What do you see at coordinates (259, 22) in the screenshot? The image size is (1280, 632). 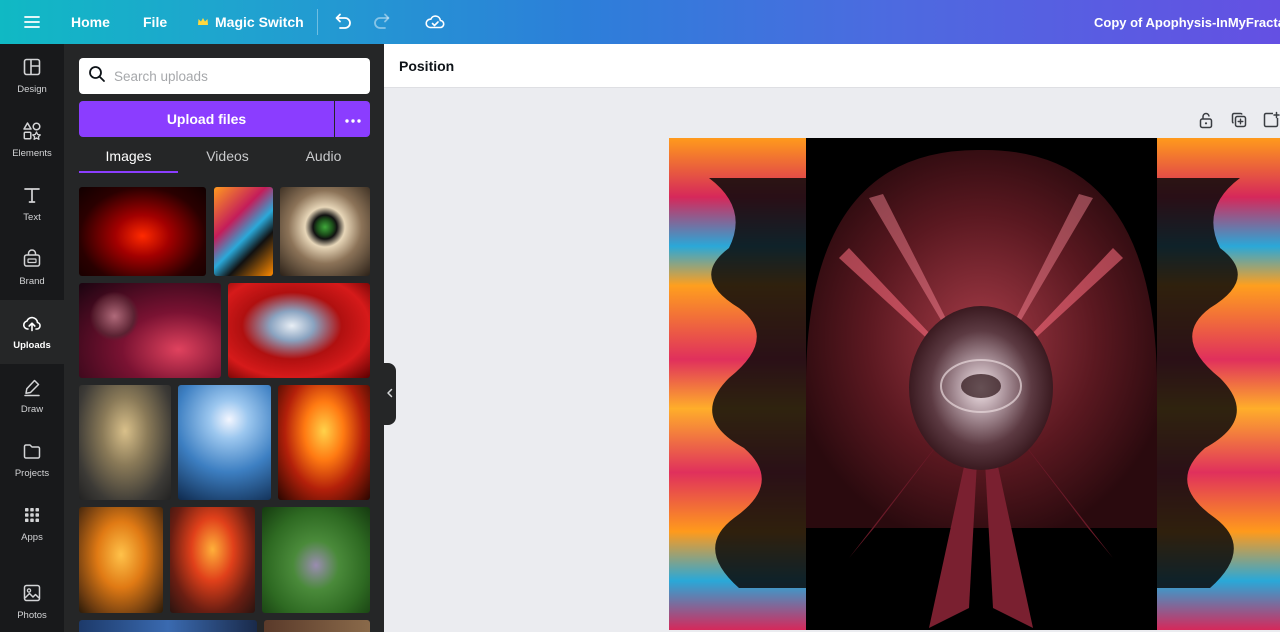 I see `magic-switch-label: Magic Switch` at bounding box center [259, 22].